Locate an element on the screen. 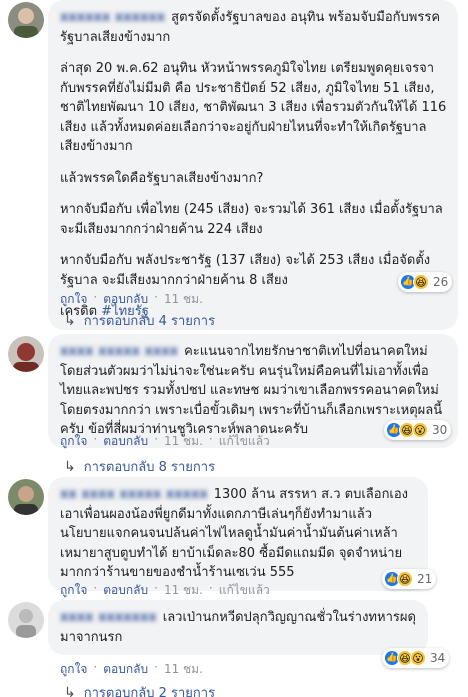  reaction-count: 34 is located at coordinates (438, 658).